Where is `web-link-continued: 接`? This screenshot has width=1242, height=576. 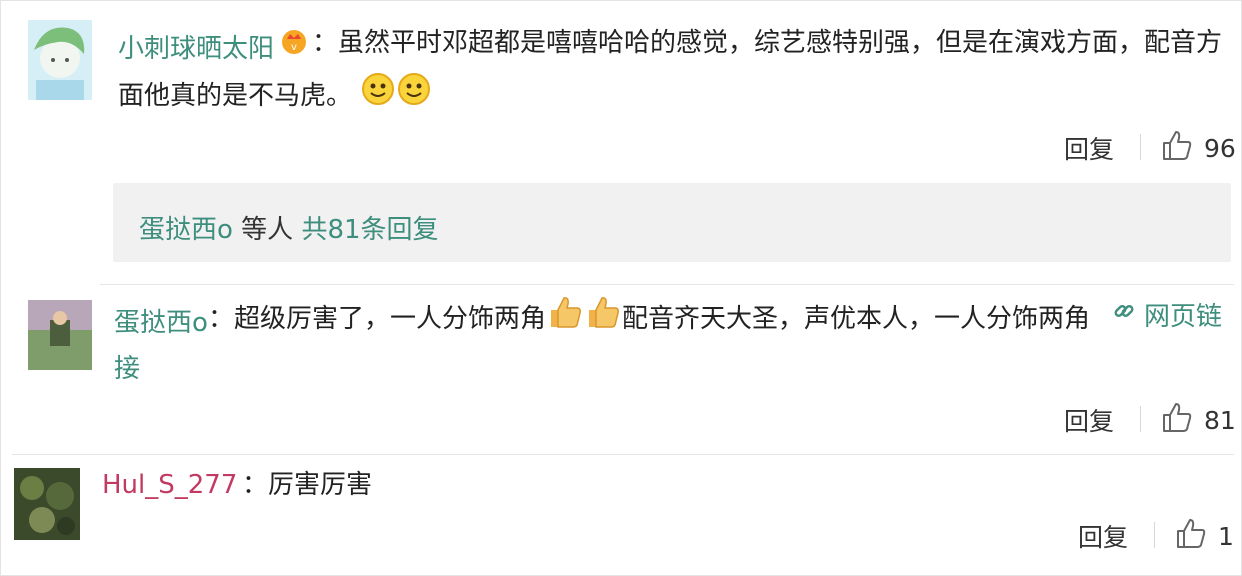 web-link-continued: 接 is located at coordinates (127, 369).